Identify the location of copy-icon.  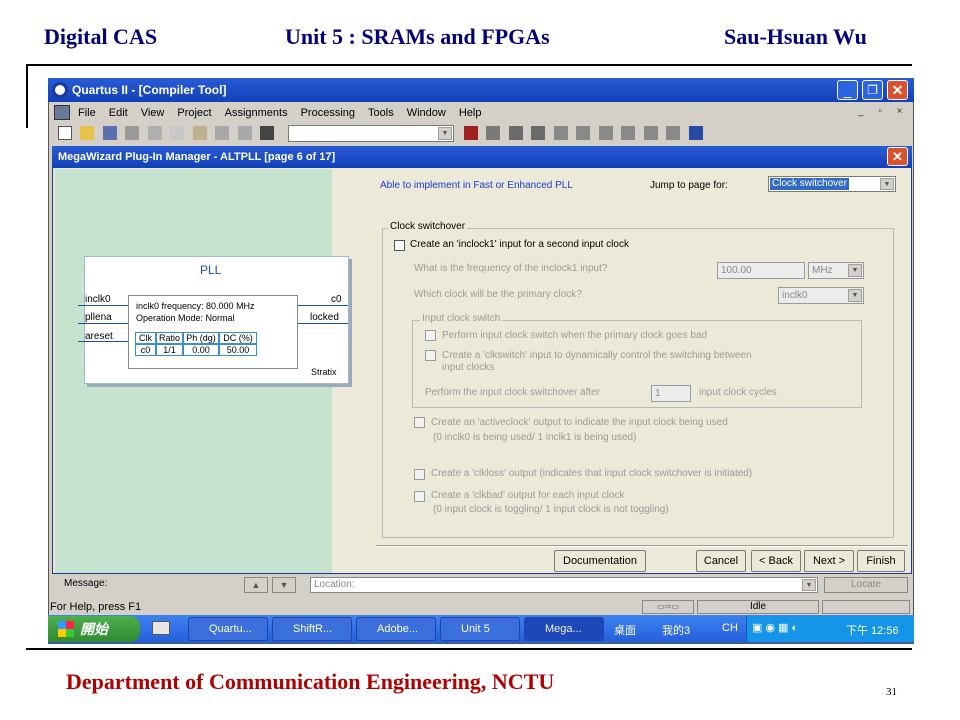
(177, 132).